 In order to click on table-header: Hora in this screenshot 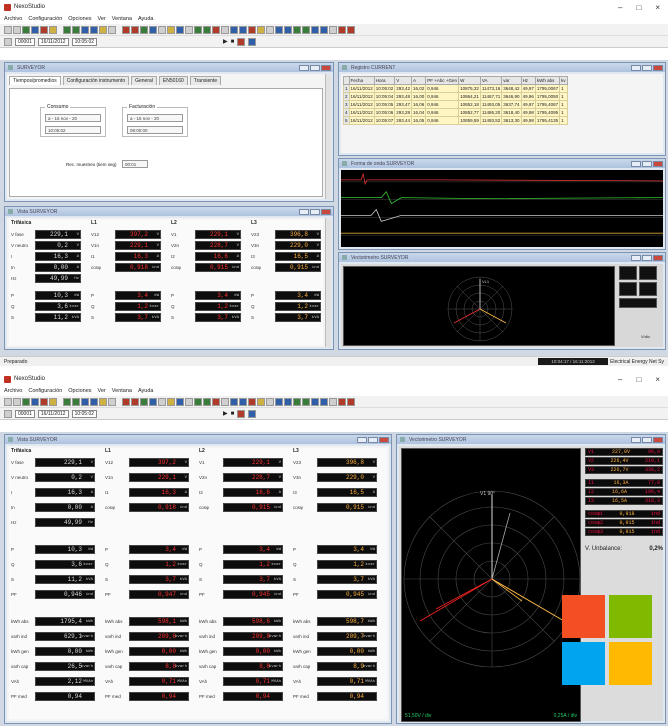, I will do `click(384, 80)`.